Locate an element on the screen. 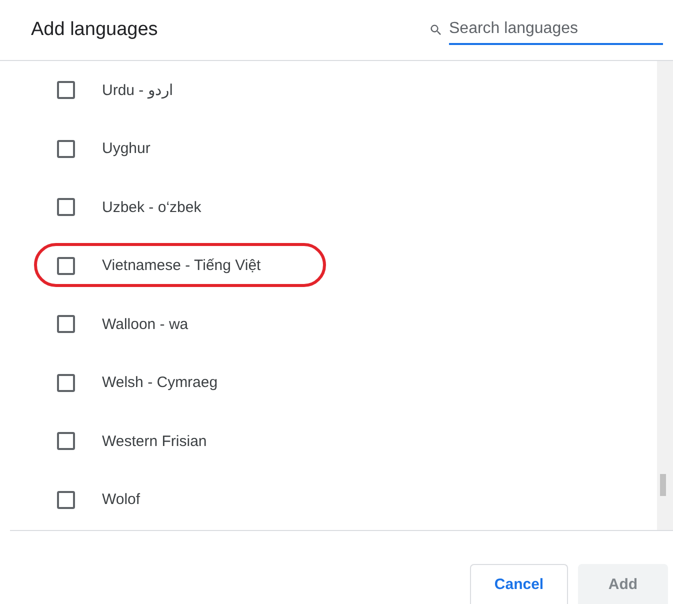 This screenshot has width=673, height=604. language-label: Urdu - اردو is located at coordinates (137, 90).